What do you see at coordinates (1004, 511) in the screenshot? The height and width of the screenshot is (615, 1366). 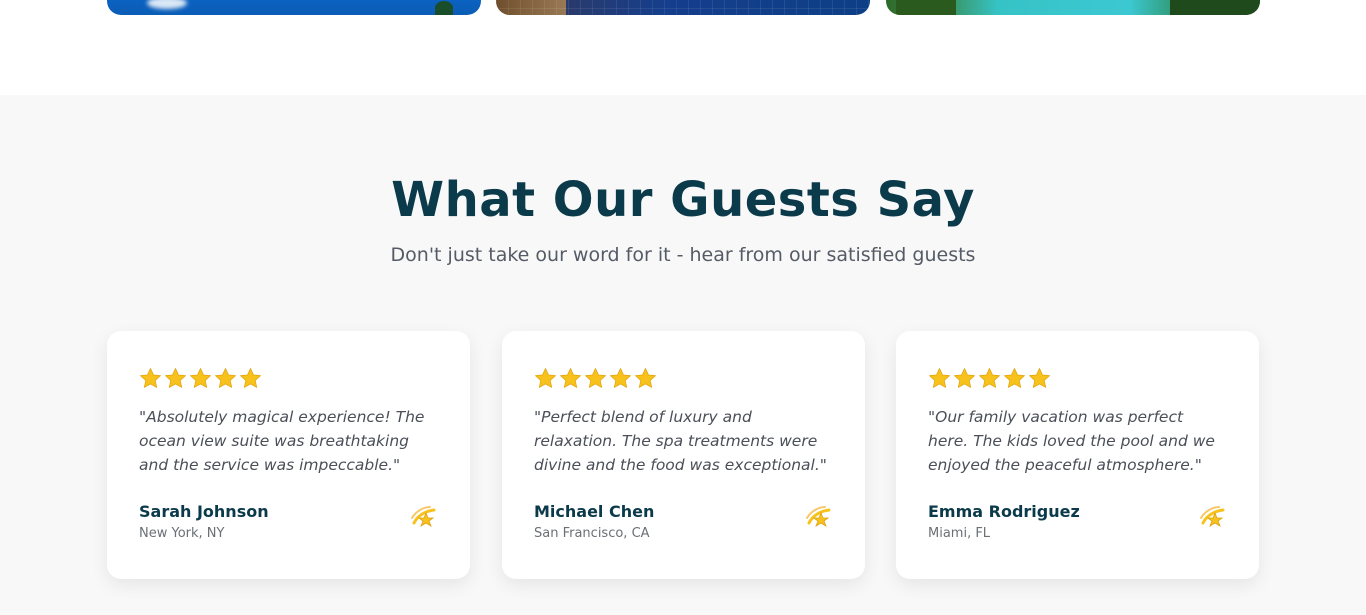 I see `author-name: Emma Rodriguez` at bounding box center [1004, 511].